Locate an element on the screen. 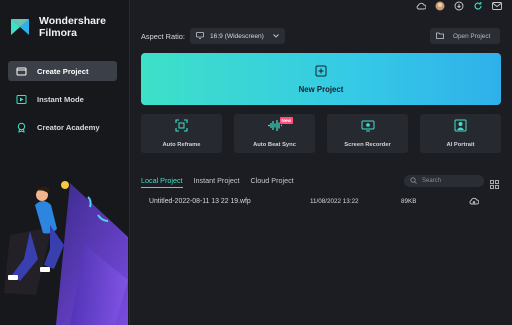 The height and width of the screenshot is (325, 512). search-icon is located at coordinates (413, 181).